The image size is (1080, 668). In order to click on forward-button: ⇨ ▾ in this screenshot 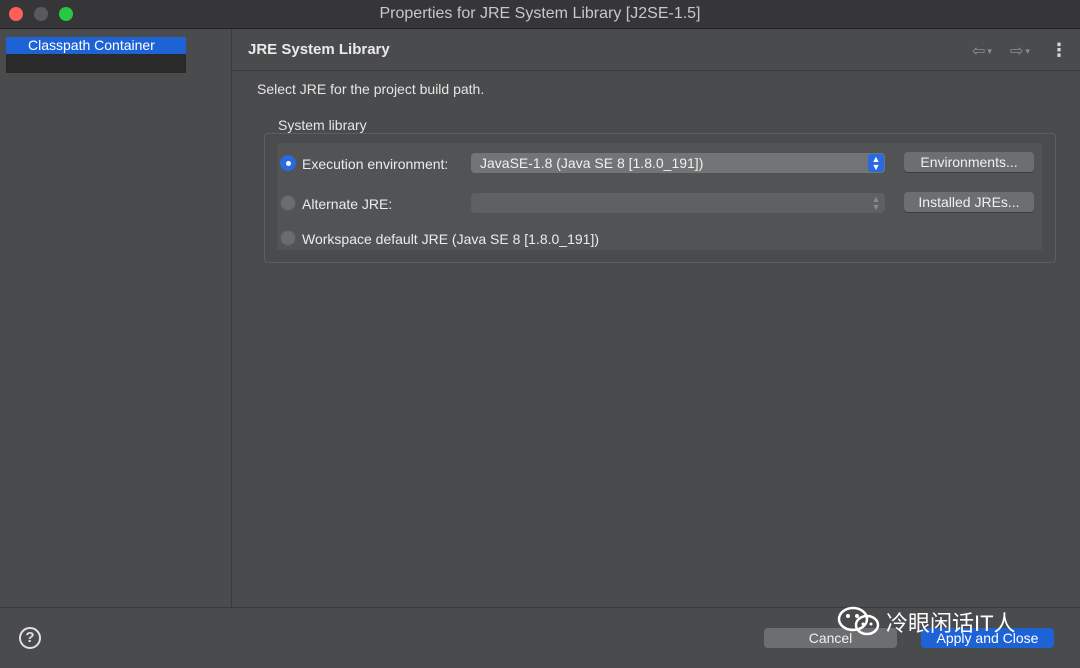, I will do `click(1020, 50)`.